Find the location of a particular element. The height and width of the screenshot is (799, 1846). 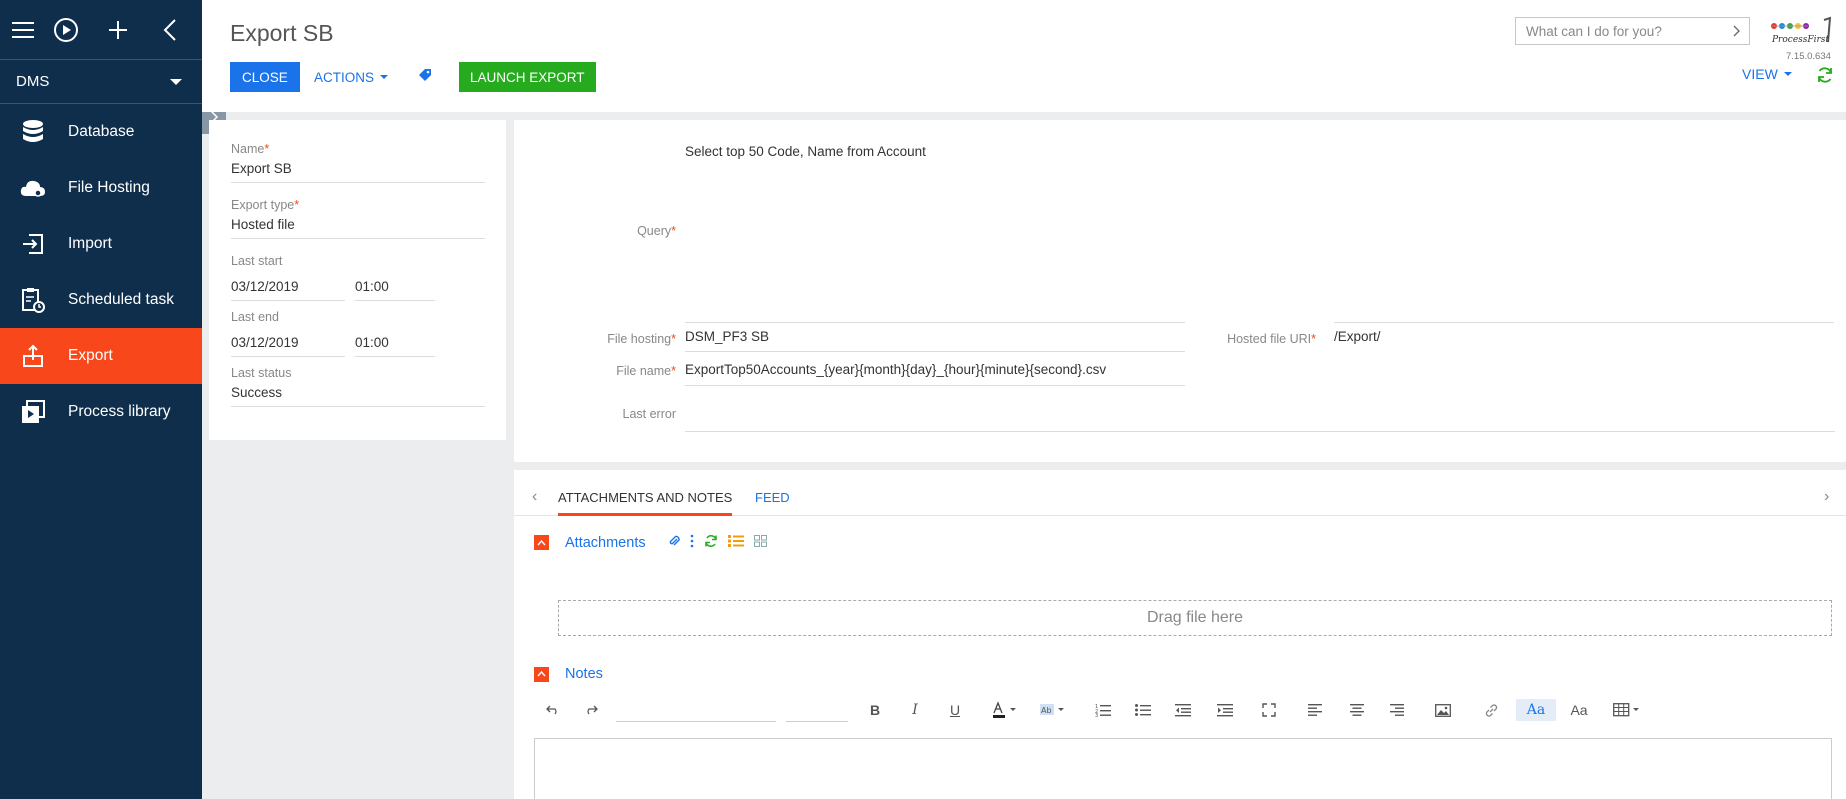

name-field: Name* Export SB is located at coordinates (358, 162).